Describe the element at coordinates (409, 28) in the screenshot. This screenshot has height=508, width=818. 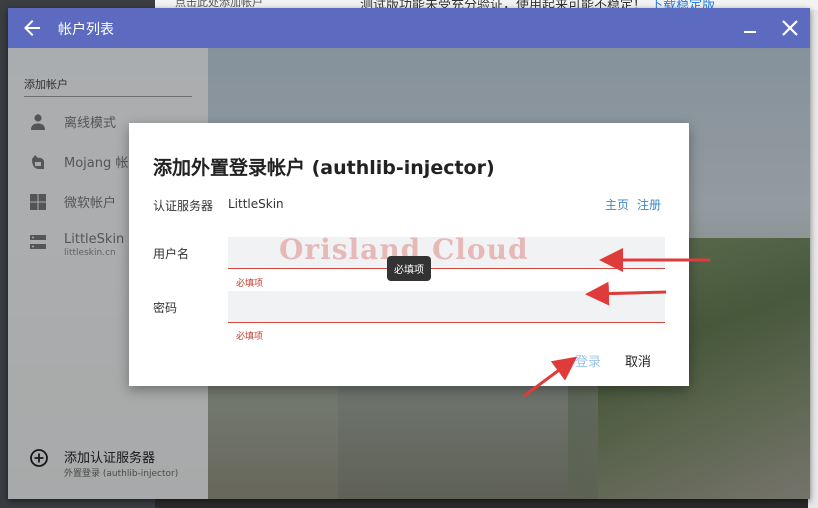
I see `title-bar: 帐户列表` at that location.